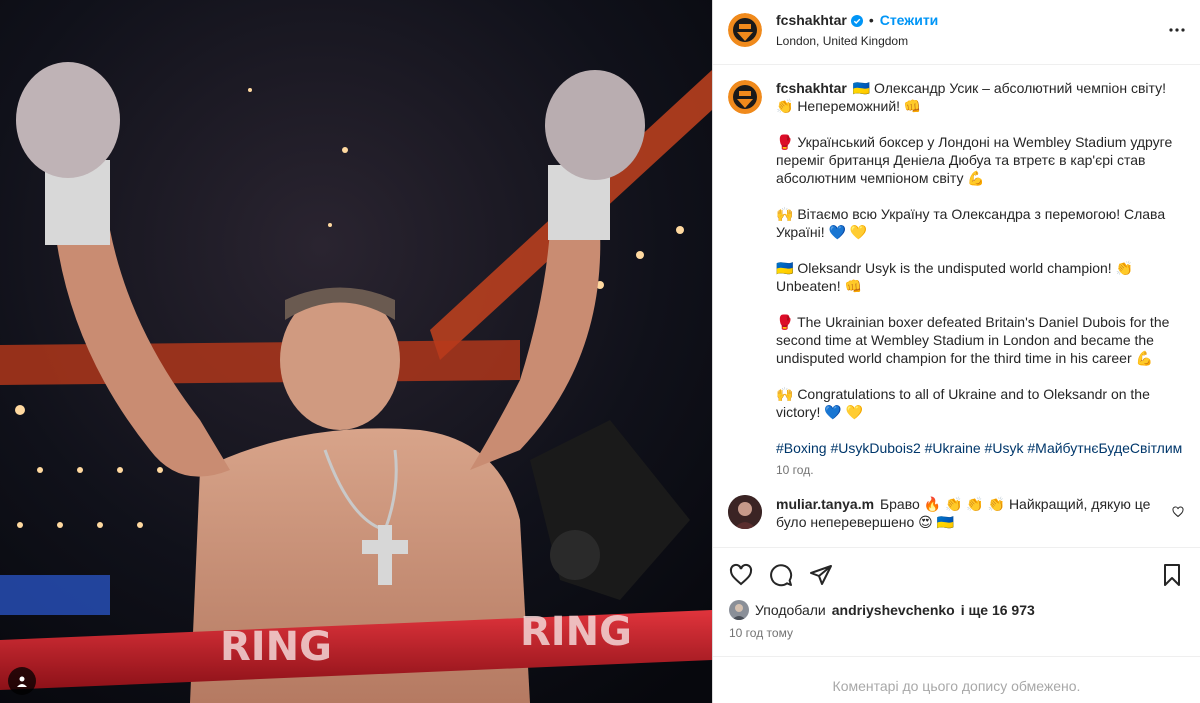 The width and height of the screenshot is (1200, 703). What do you see at coordinates (795, 470) in the screenshot?
I see `caption-time: 10 год.` at bounding box center [795, 470].